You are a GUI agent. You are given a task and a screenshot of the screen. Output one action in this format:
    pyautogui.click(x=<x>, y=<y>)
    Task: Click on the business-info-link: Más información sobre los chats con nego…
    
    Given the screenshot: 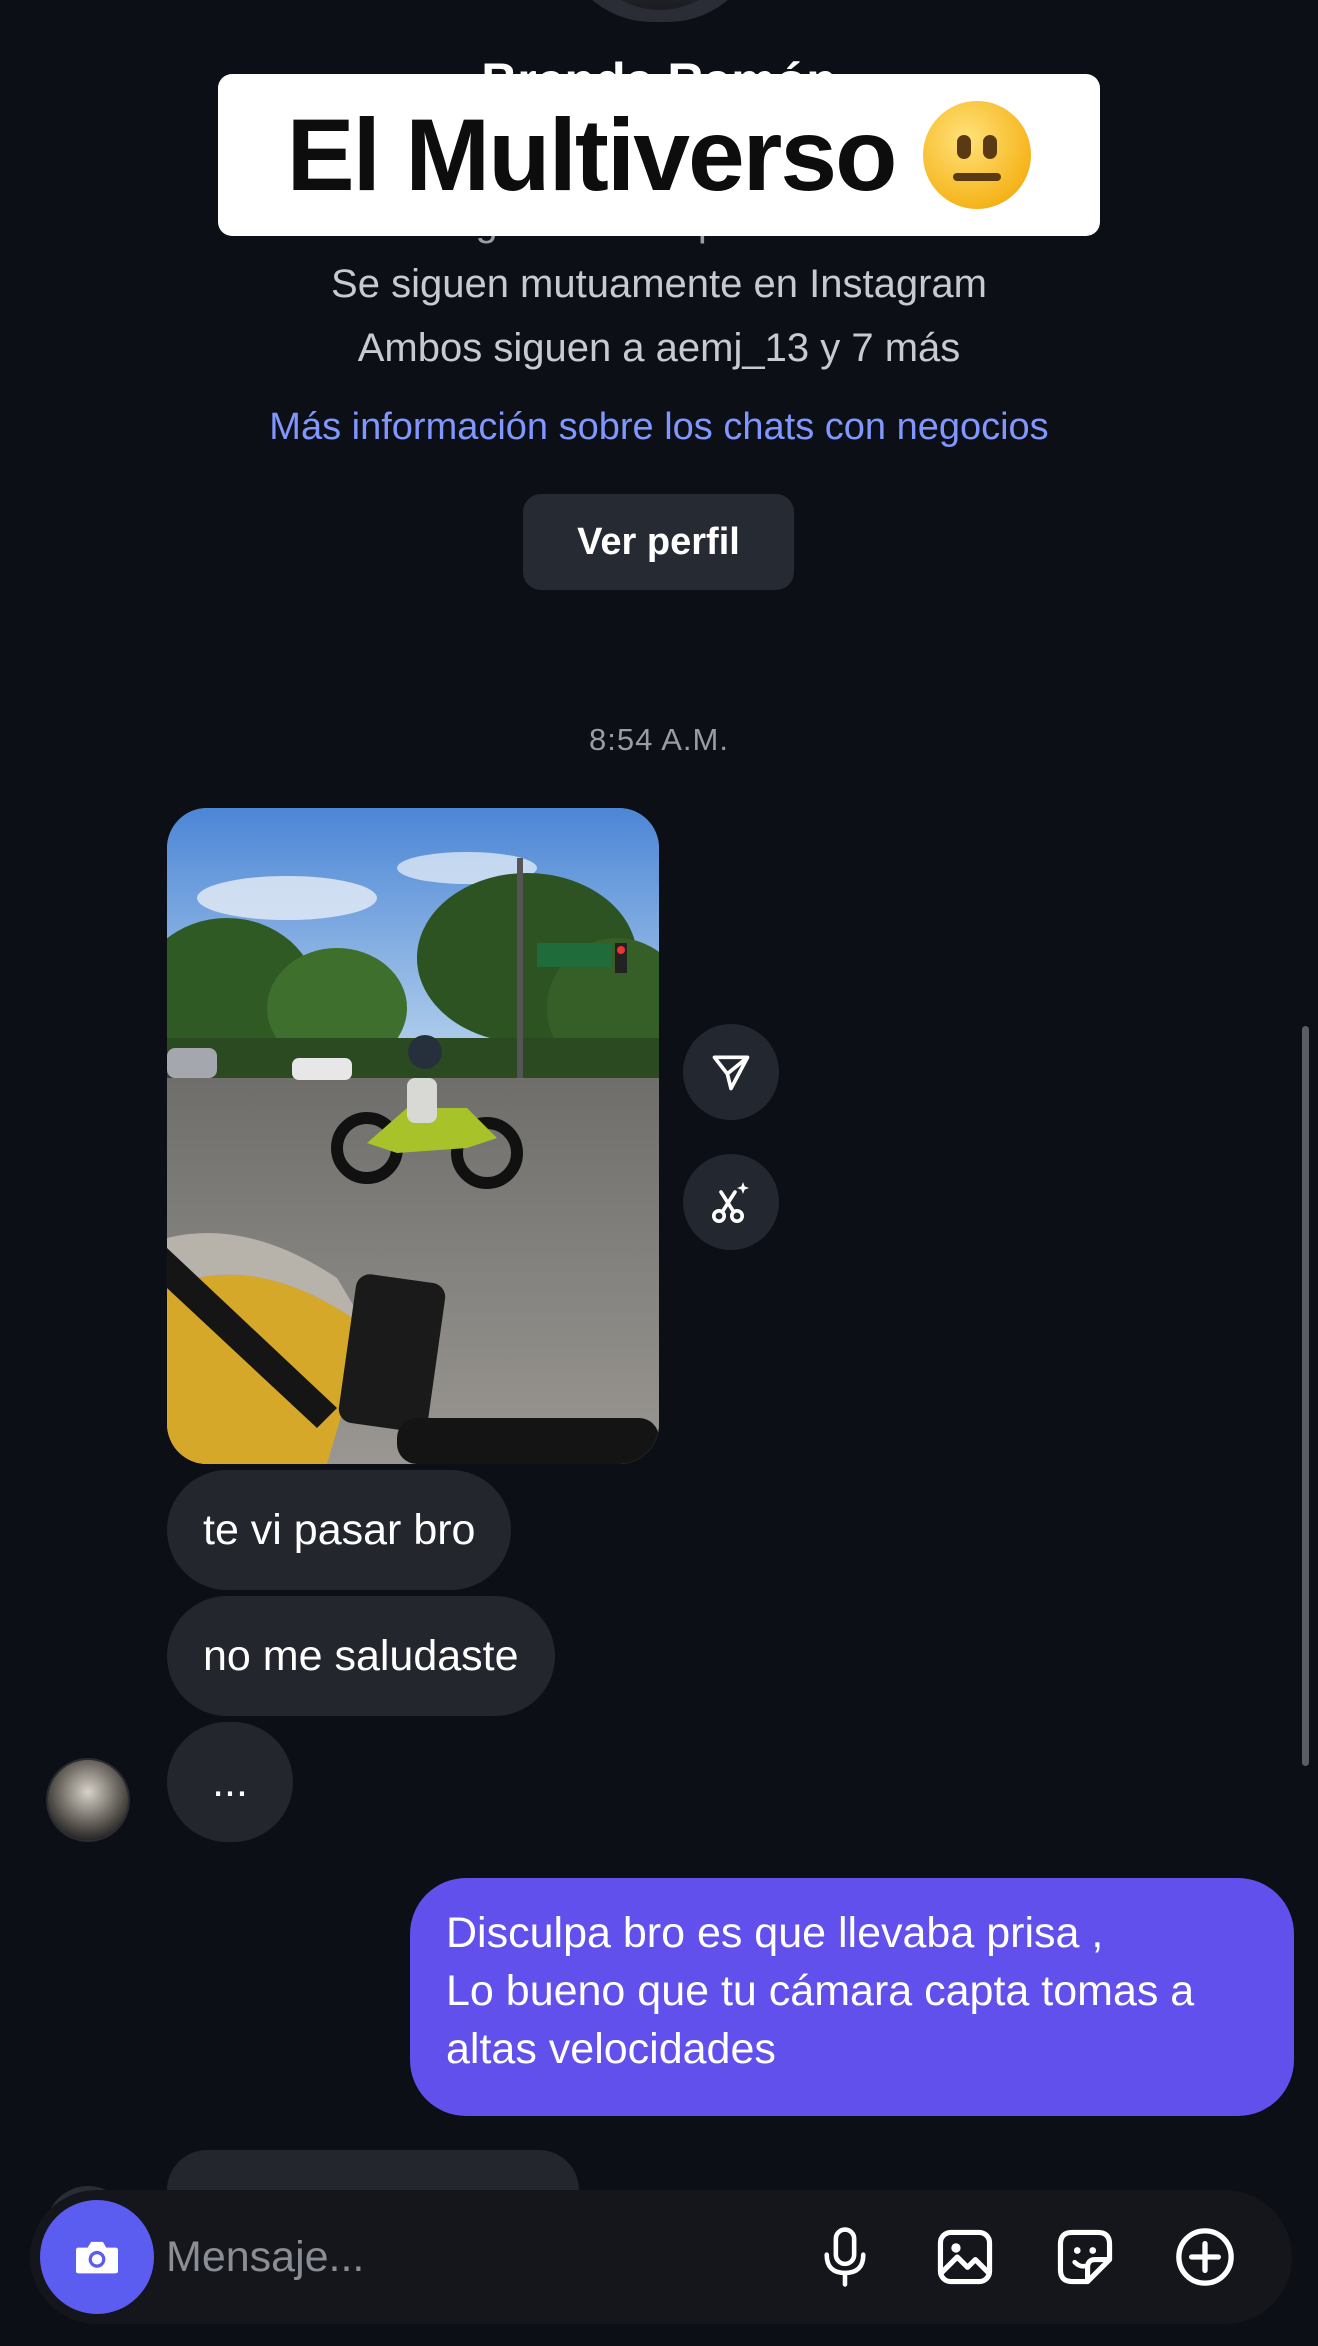 What is the action you would take?
    pyautogui.click(x=659, y=427)
    